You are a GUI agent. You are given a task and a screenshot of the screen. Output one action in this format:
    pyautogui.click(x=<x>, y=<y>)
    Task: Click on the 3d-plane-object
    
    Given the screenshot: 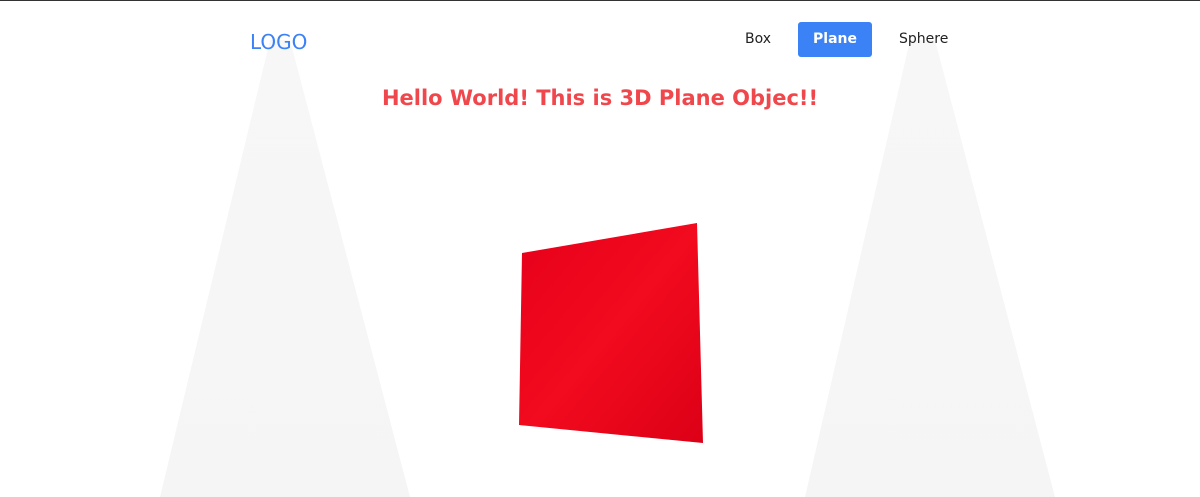 What is the action you would take?
    pyautogui.click(x=611, y=333)
    